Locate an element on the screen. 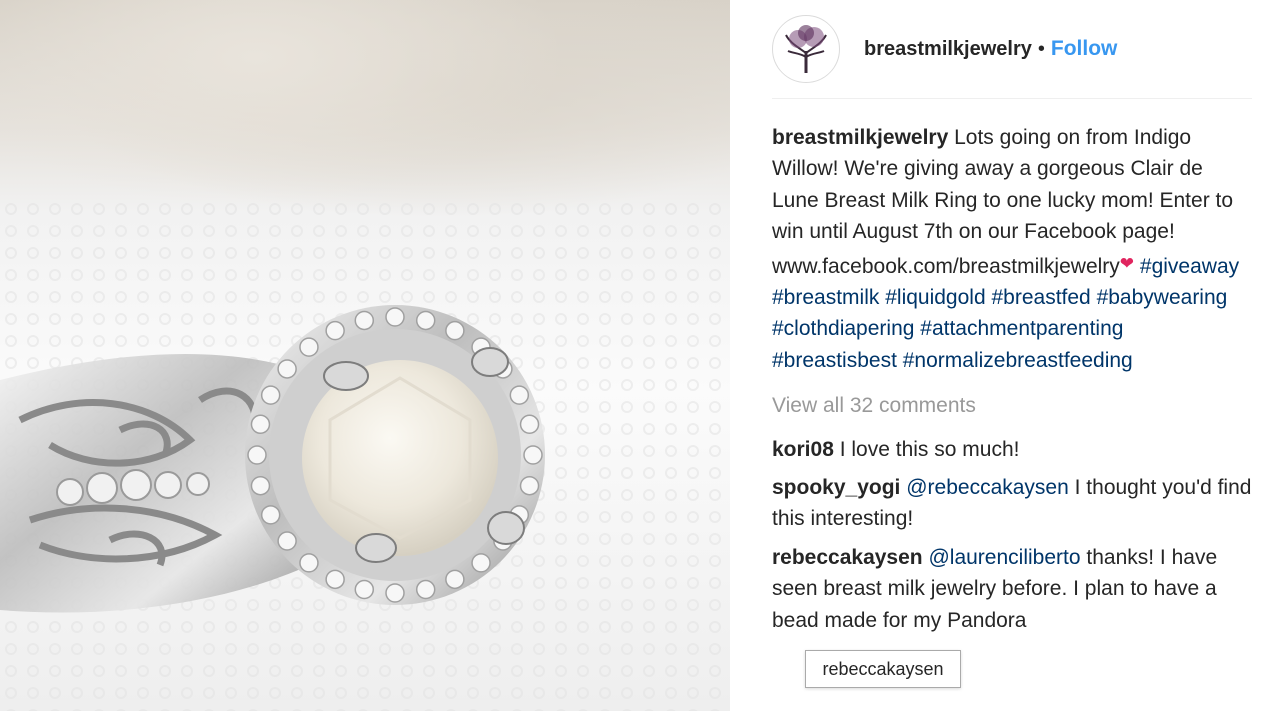  hashtag: #attachmentparenting is located at coordinates (1021, 328).